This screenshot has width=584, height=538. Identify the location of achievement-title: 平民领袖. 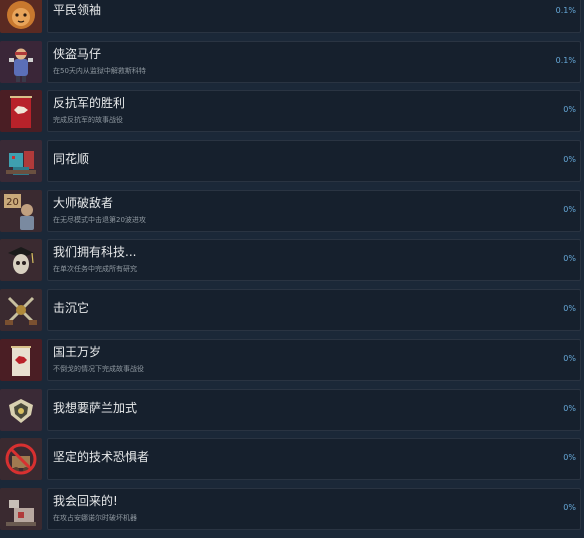
(77, 10).